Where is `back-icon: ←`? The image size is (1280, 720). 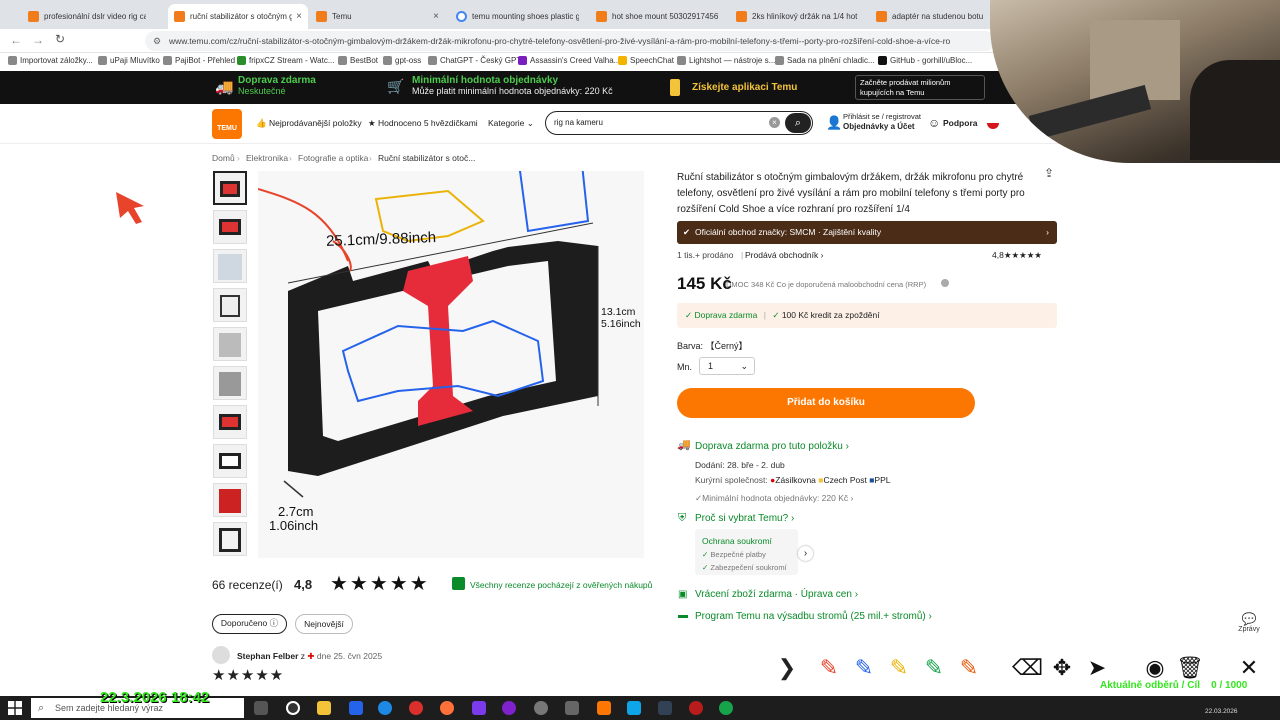 back-icon: ← is located at coordinates (16, 40).